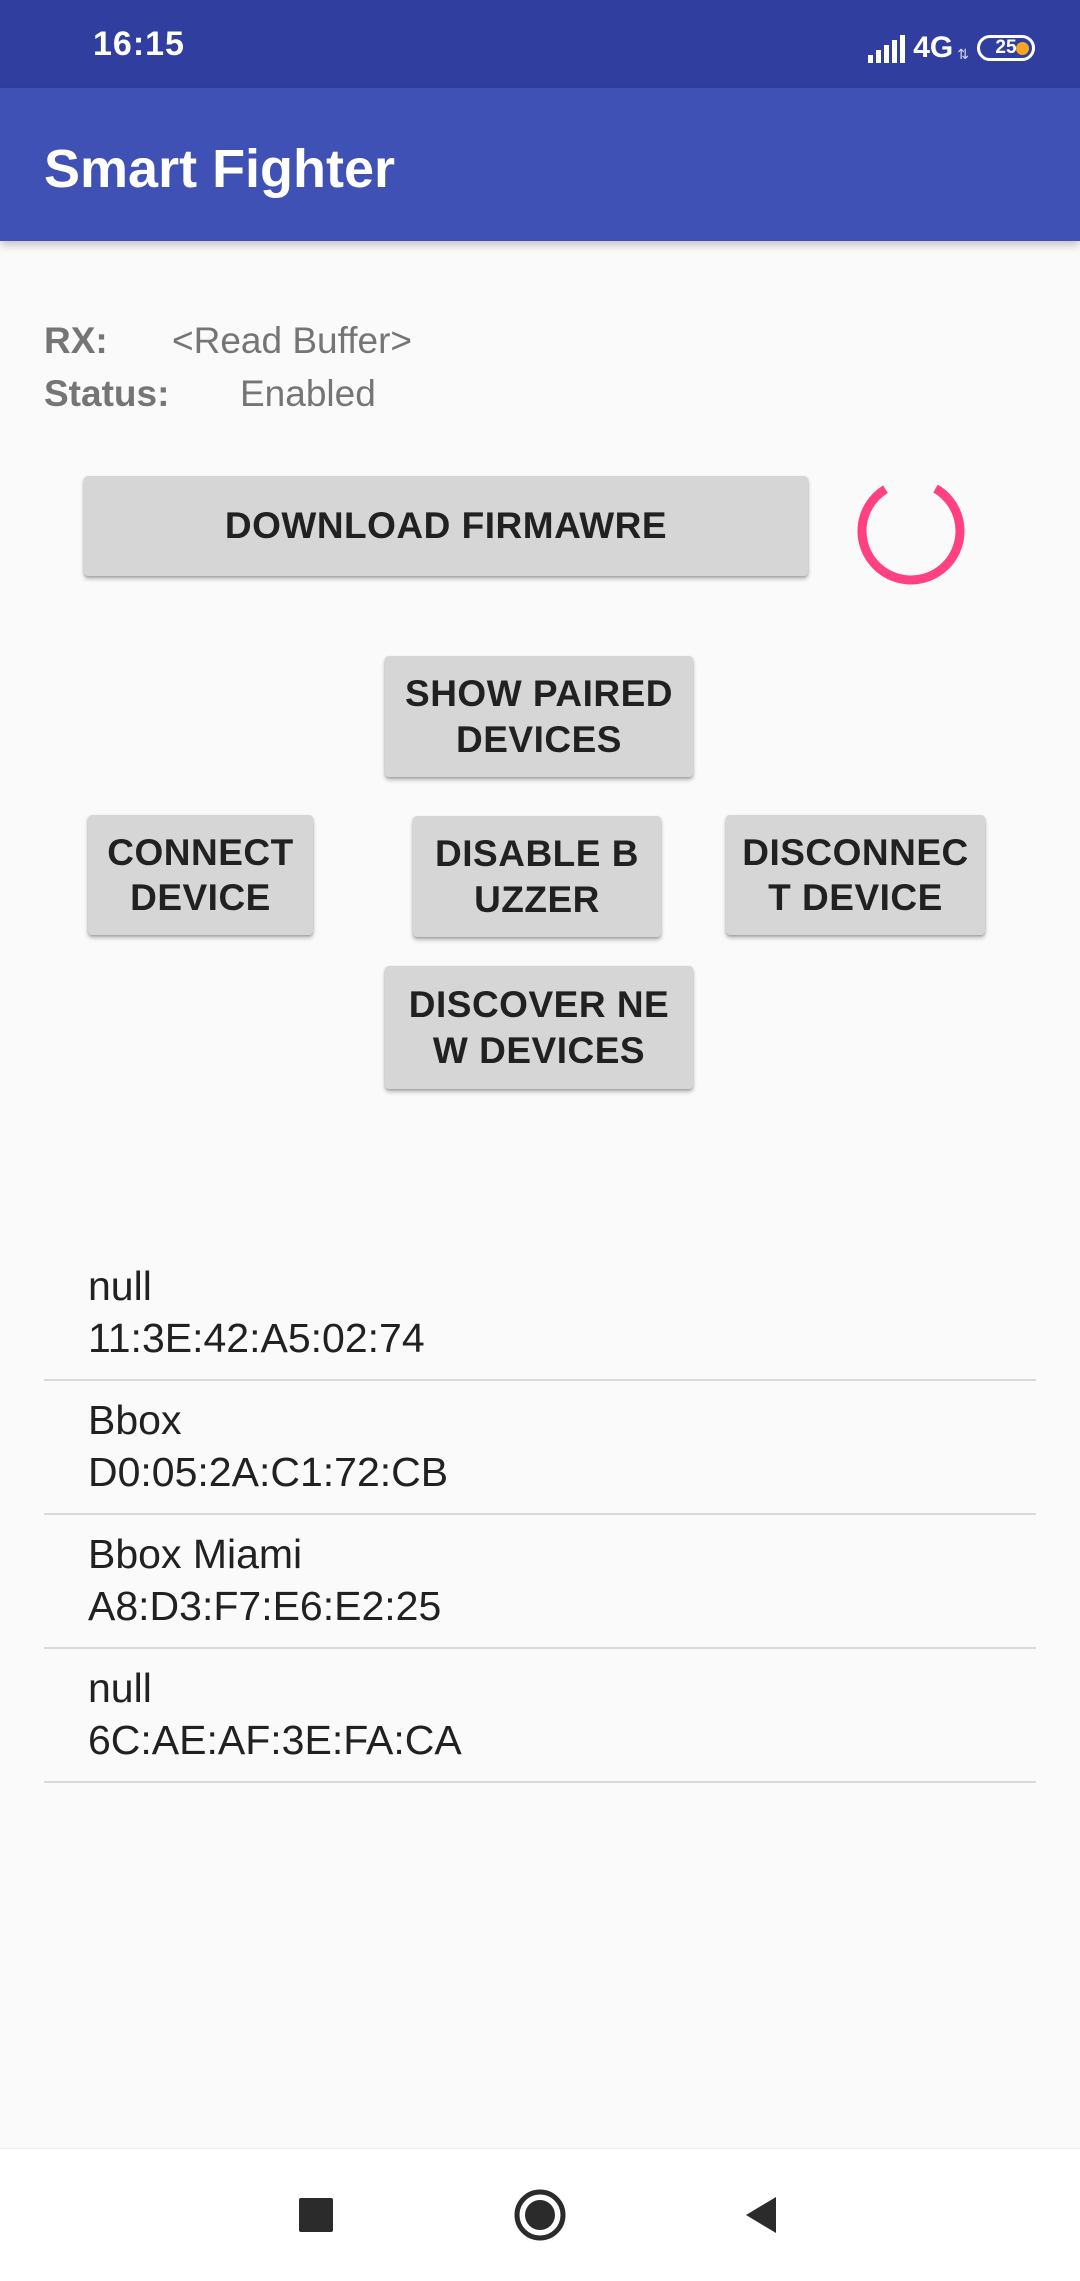  What do you see at coordinates (265, 1606) in the screenshot?
I see `device-address: A8:D3:F7:E6:E2:25` at bounding box center [265, 1606].